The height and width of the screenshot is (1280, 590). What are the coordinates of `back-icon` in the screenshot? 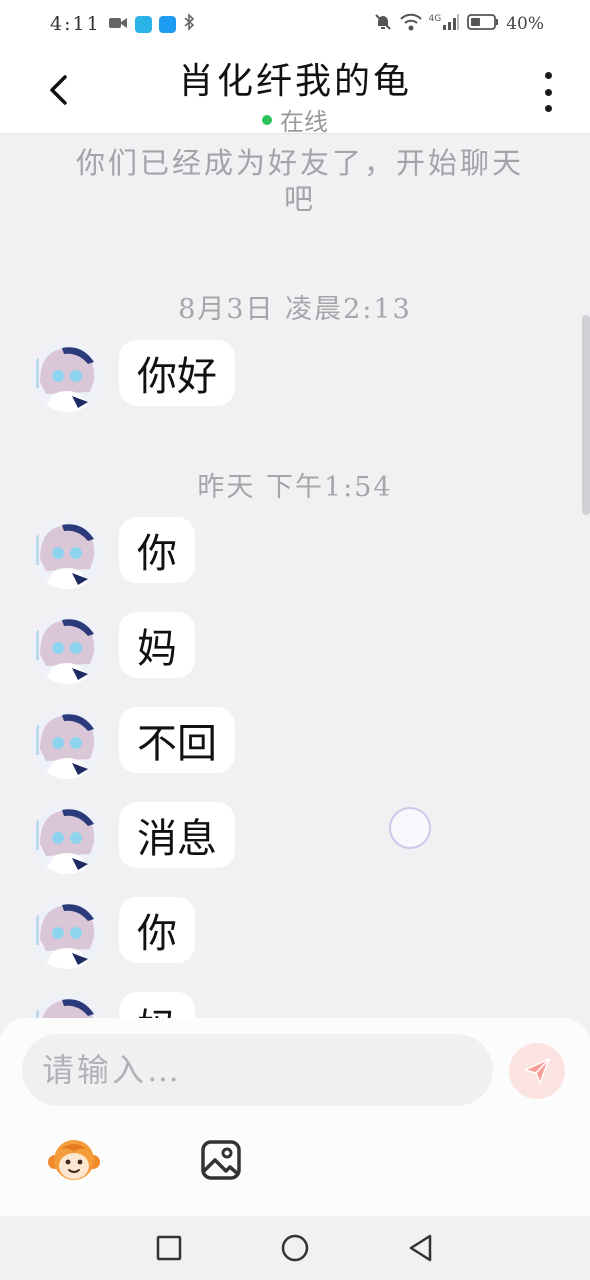 It's located at (420, 1248).